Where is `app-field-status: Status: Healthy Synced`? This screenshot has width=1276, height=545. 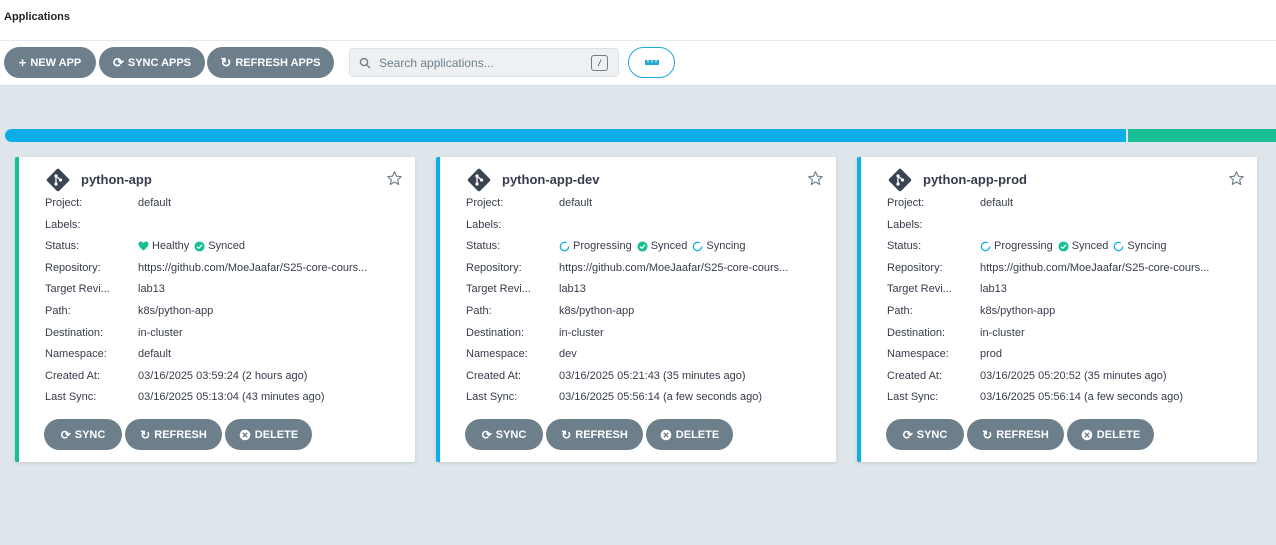 app-field-status: Status: Healthy Synced is located at coordinates (217, 246).